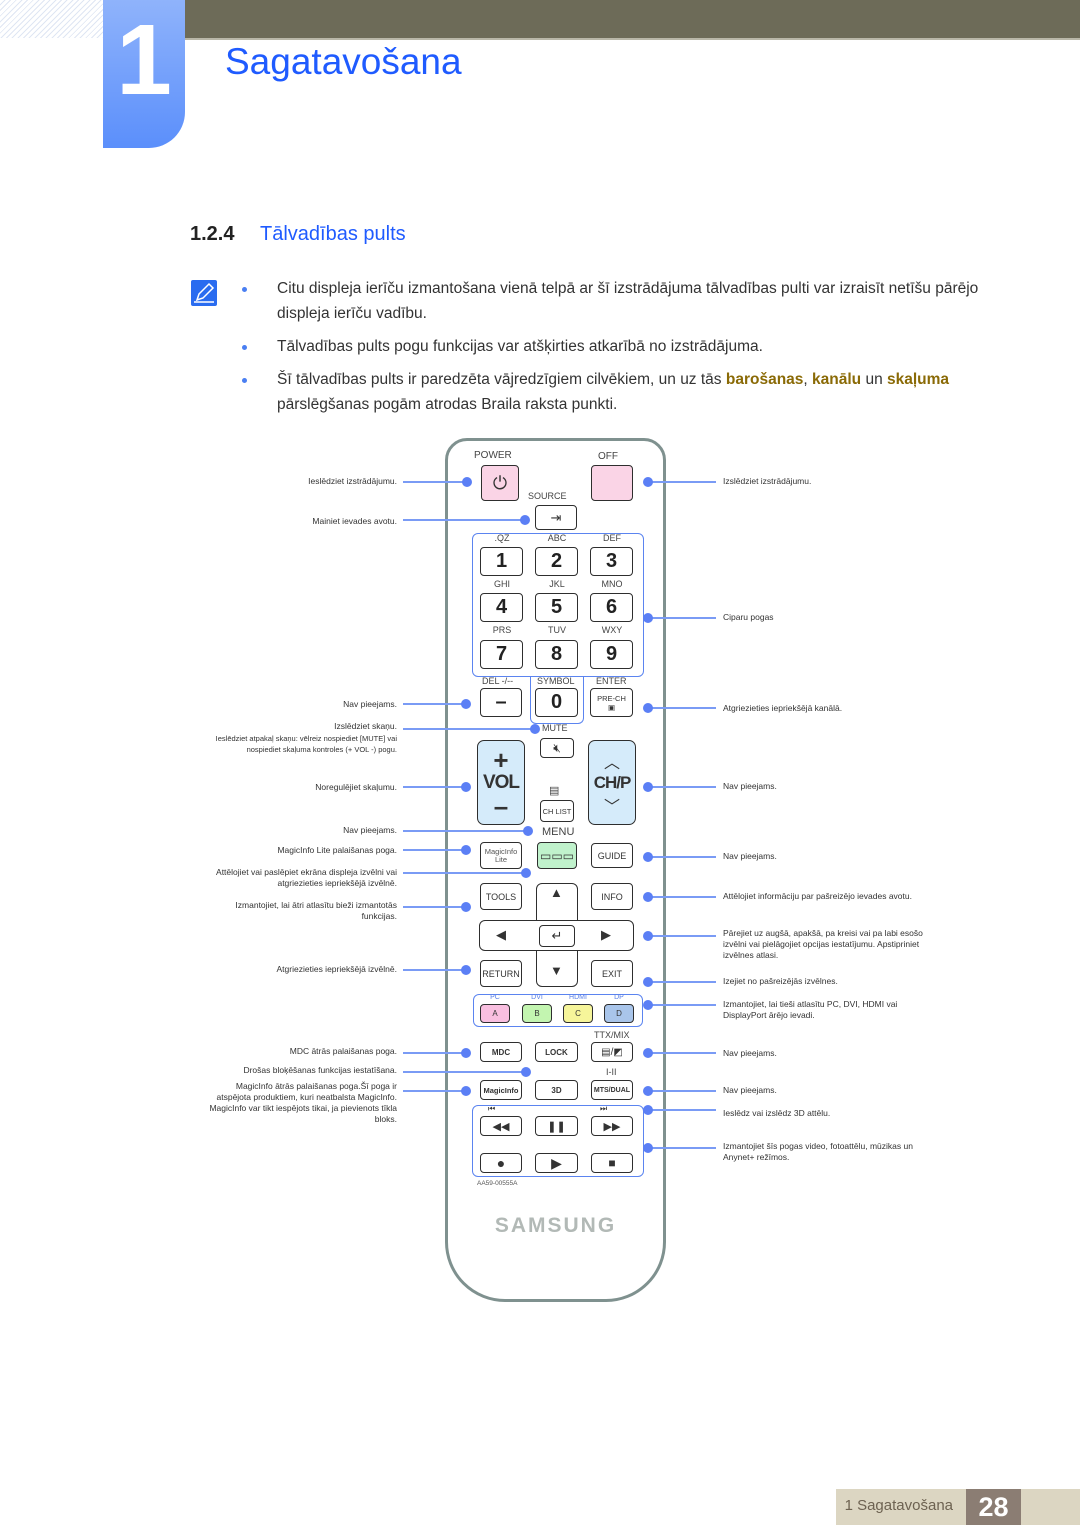 The height and width of the screenshot is (1527, 1080). I want to click on digit-button: 6, so click(611, 607).